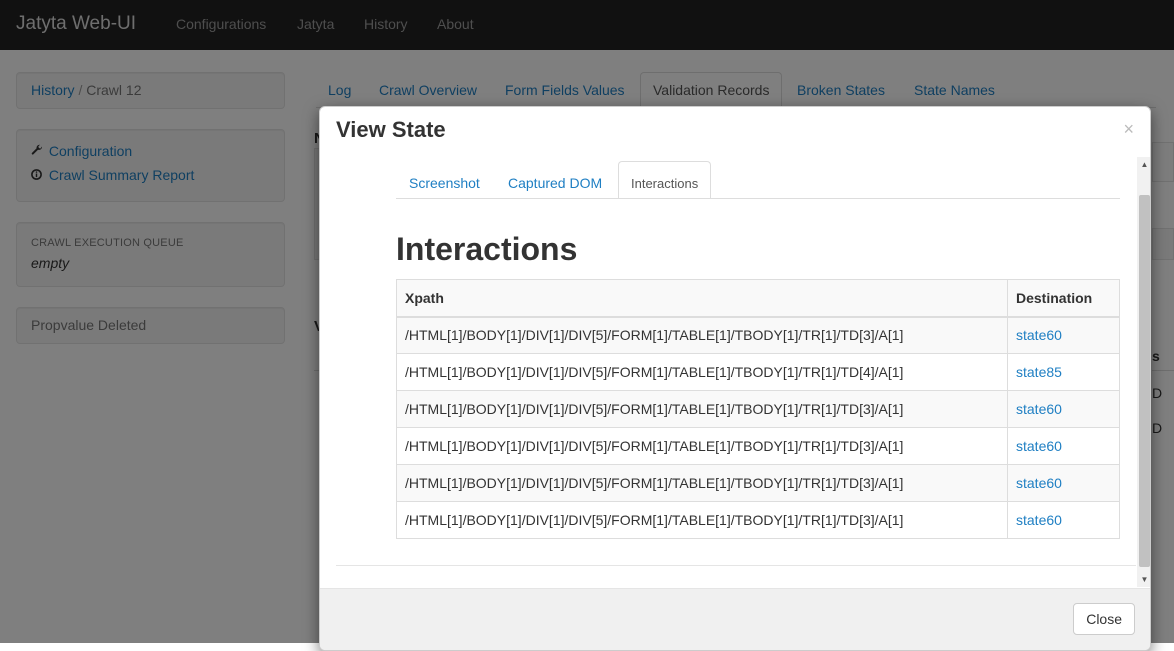 This screenshot has height=651, width=1174. What do you see at coordinates (758, 198) in the screenshot?
I see `modal-tabs-divider` at bounding box center [758, 198].